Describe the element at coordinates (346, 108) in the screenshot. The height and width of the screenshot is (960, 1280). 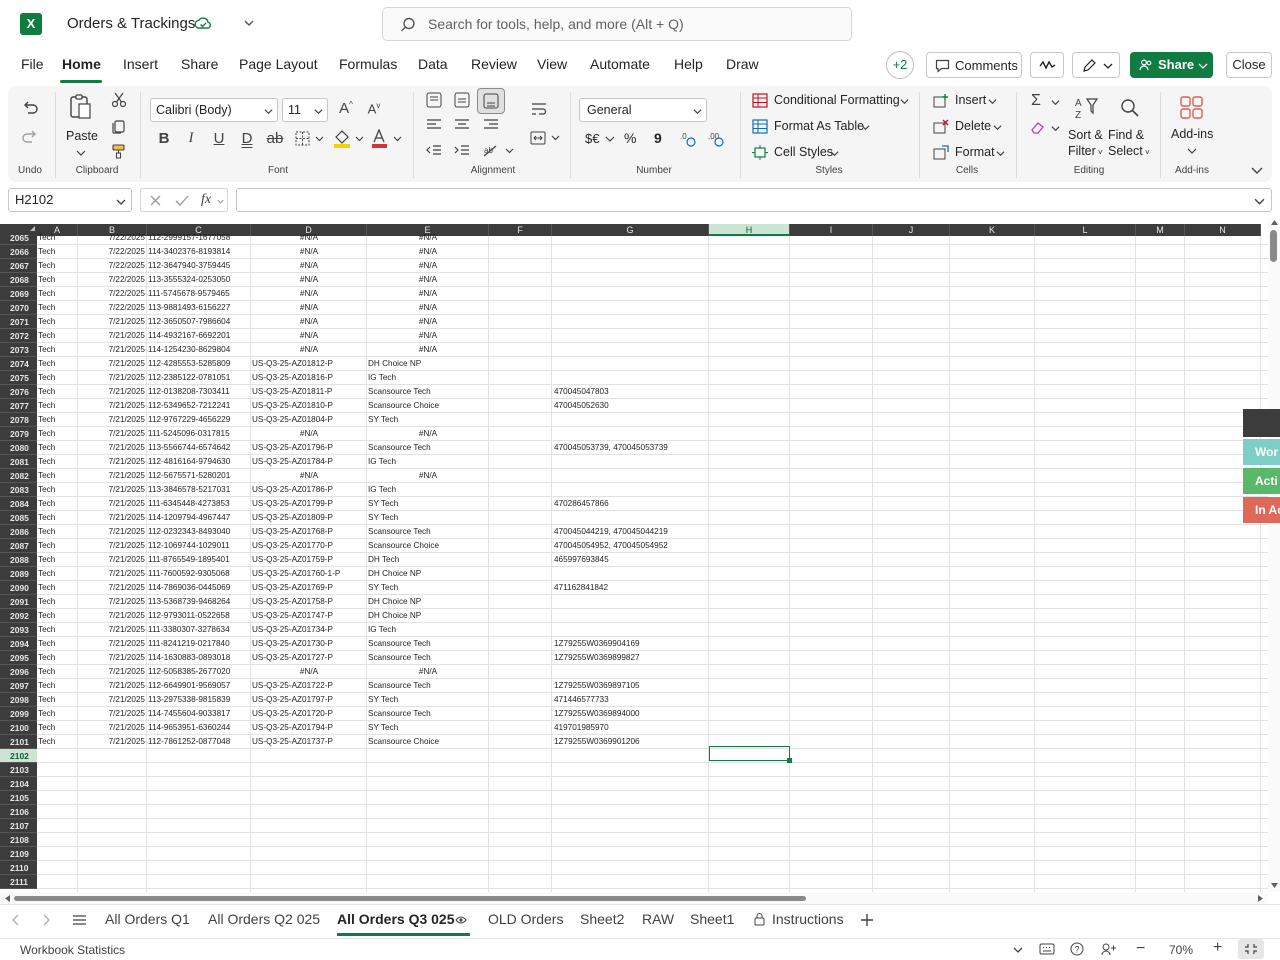
I see `grow-font-icon: A^` at that location.